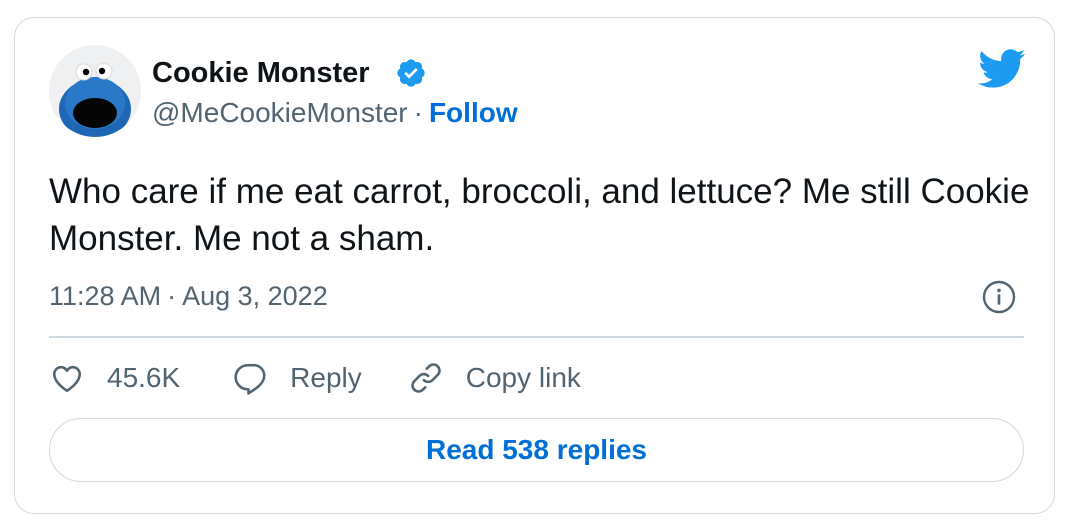 The width and height of the screenshot is (1069, 529). What do you see at coordinates (250, 379) in the screenshot?
I see `reply-bubble-icon` at bounding box center [250, 379].